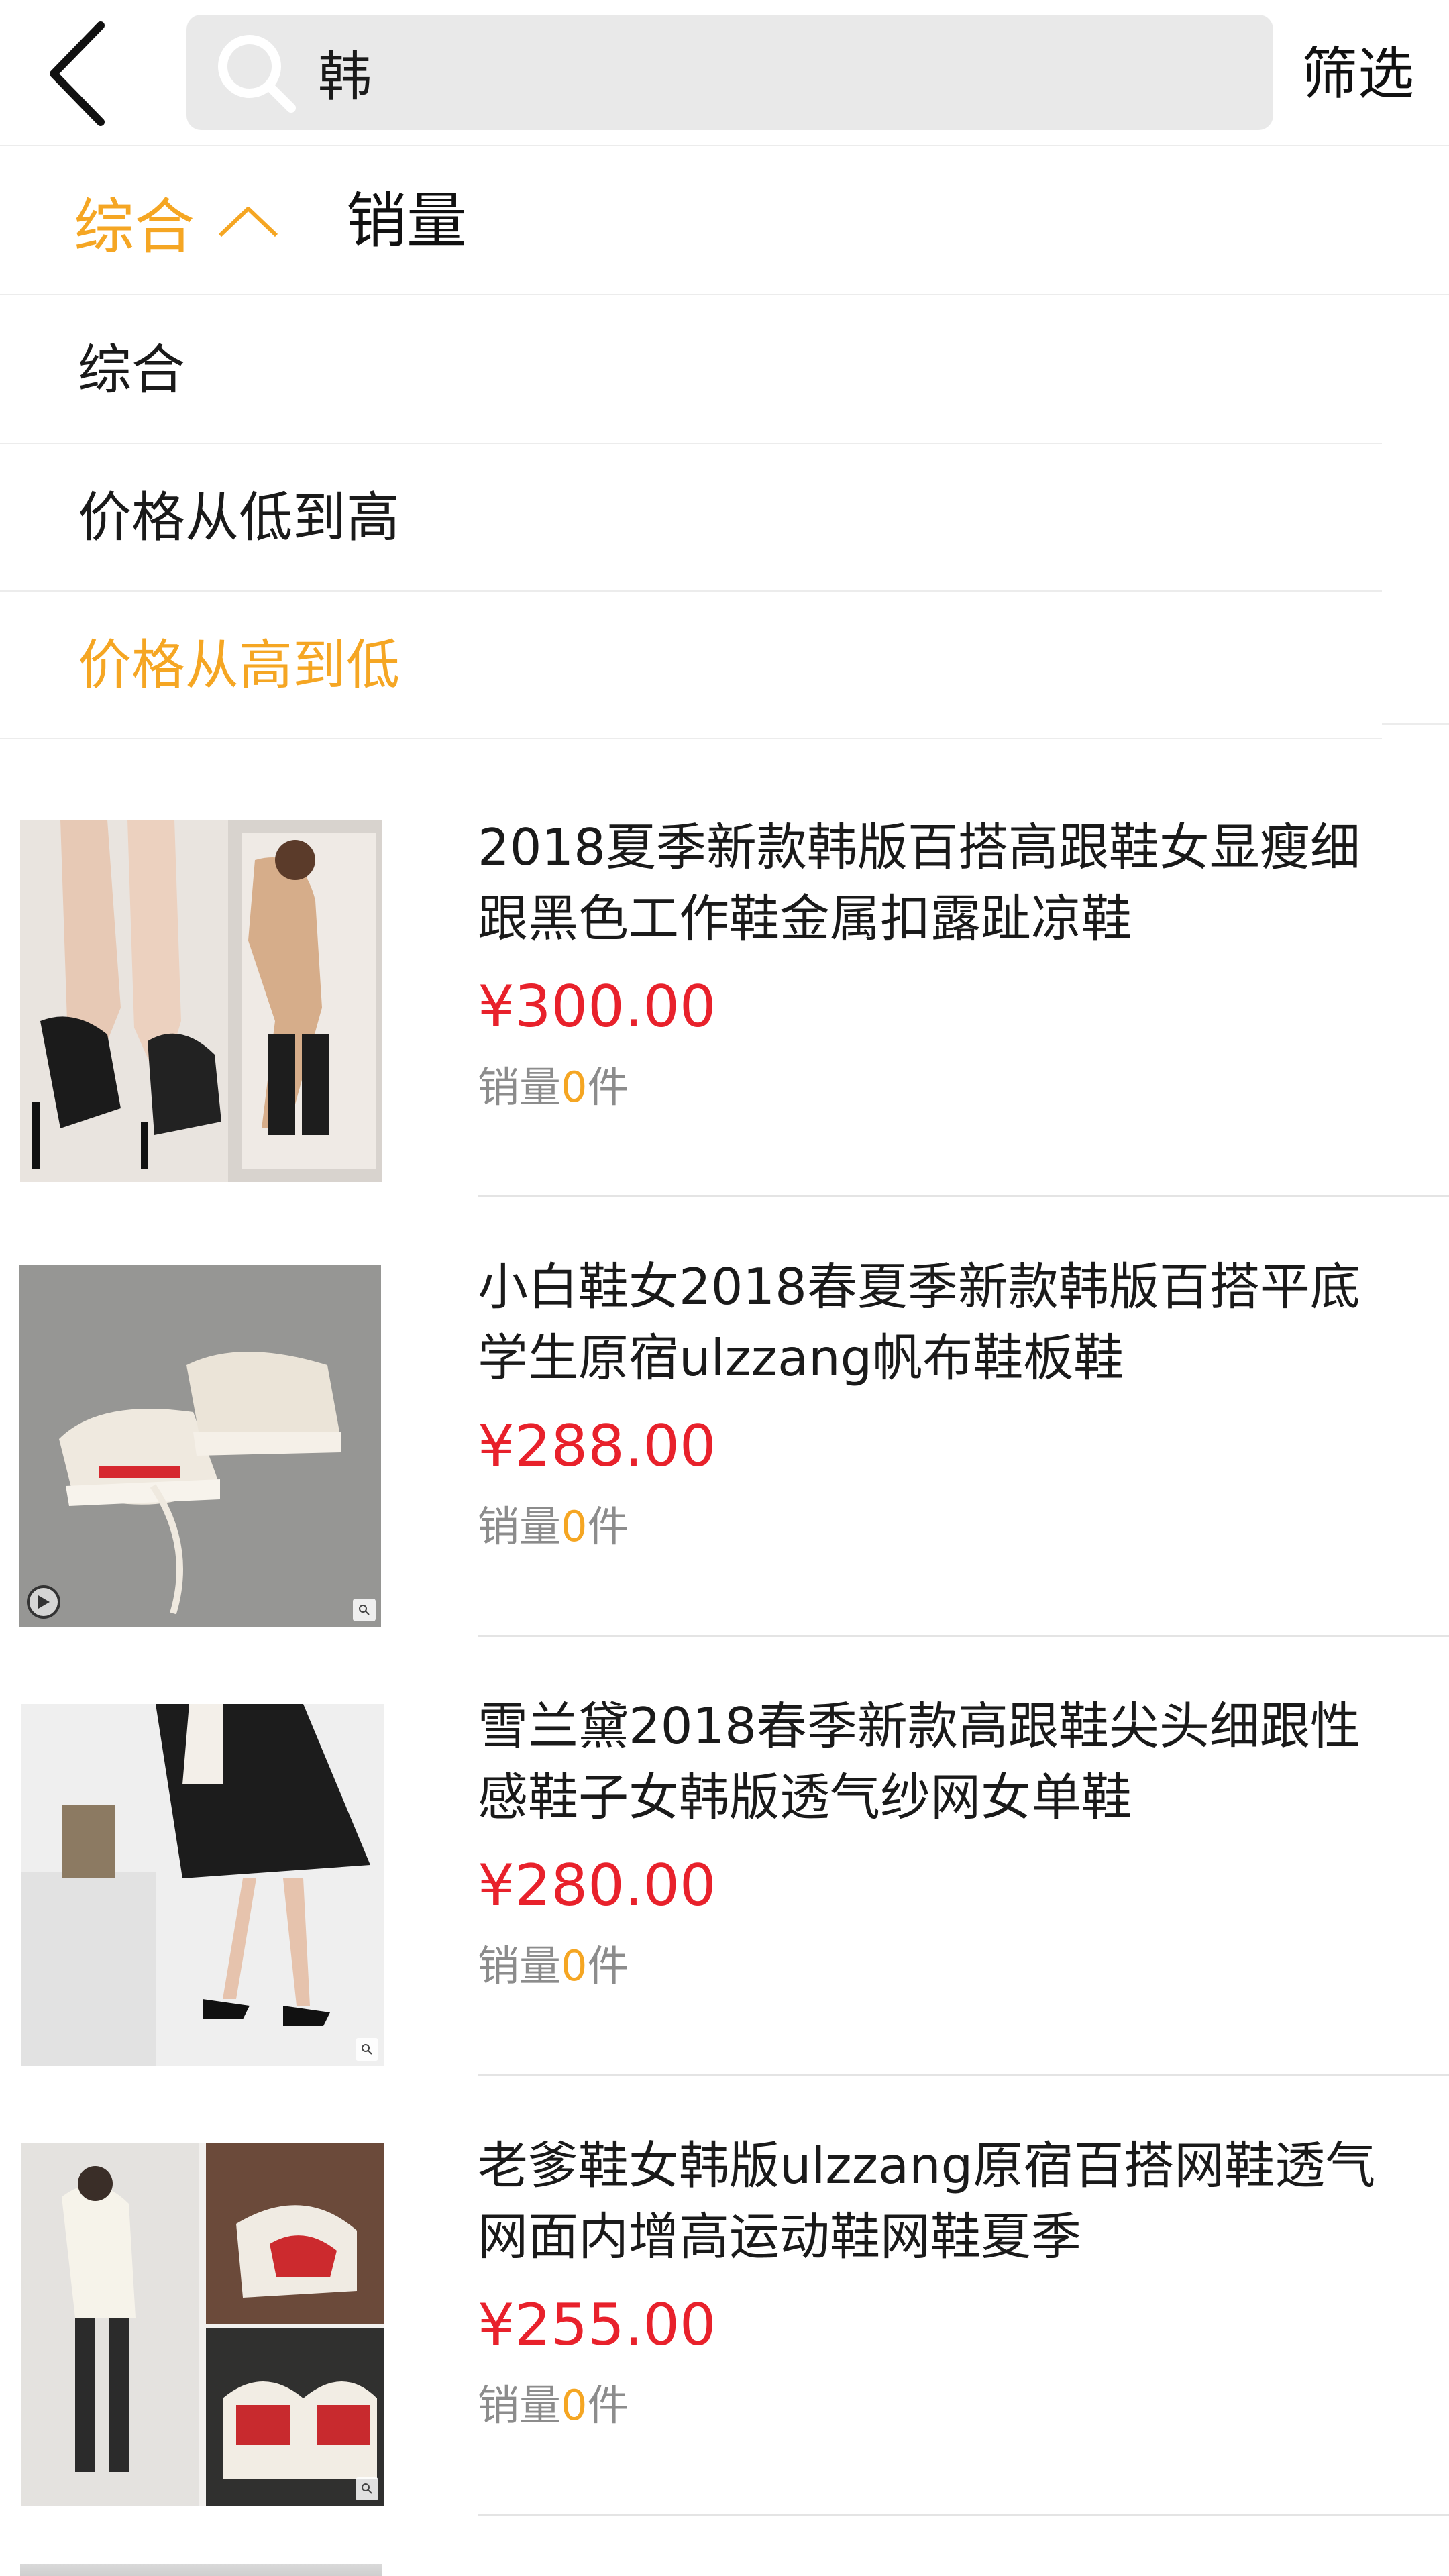  What do you see at coordinates (255, 72) in the screenshot?
I see `search-icon` at bounding box center [255, 72].